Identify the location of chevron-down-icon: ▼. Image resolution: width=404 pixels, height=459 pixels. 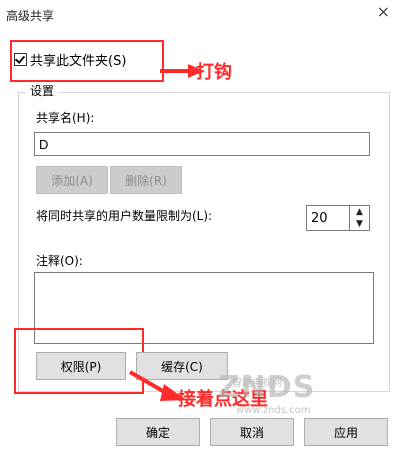
(359, 224).